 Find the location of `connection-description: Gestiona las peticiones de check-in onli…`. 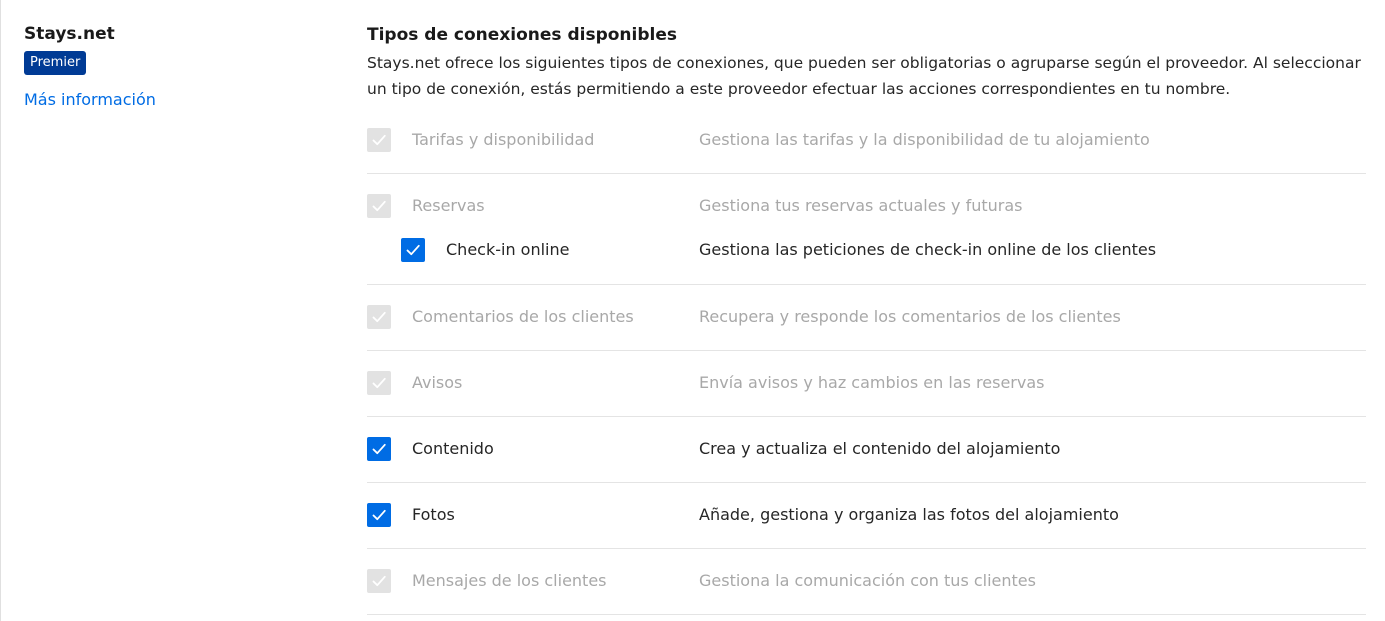

connection-description: Gestiona las peticiones de check-in onli… is located at coordinates (928, 249).